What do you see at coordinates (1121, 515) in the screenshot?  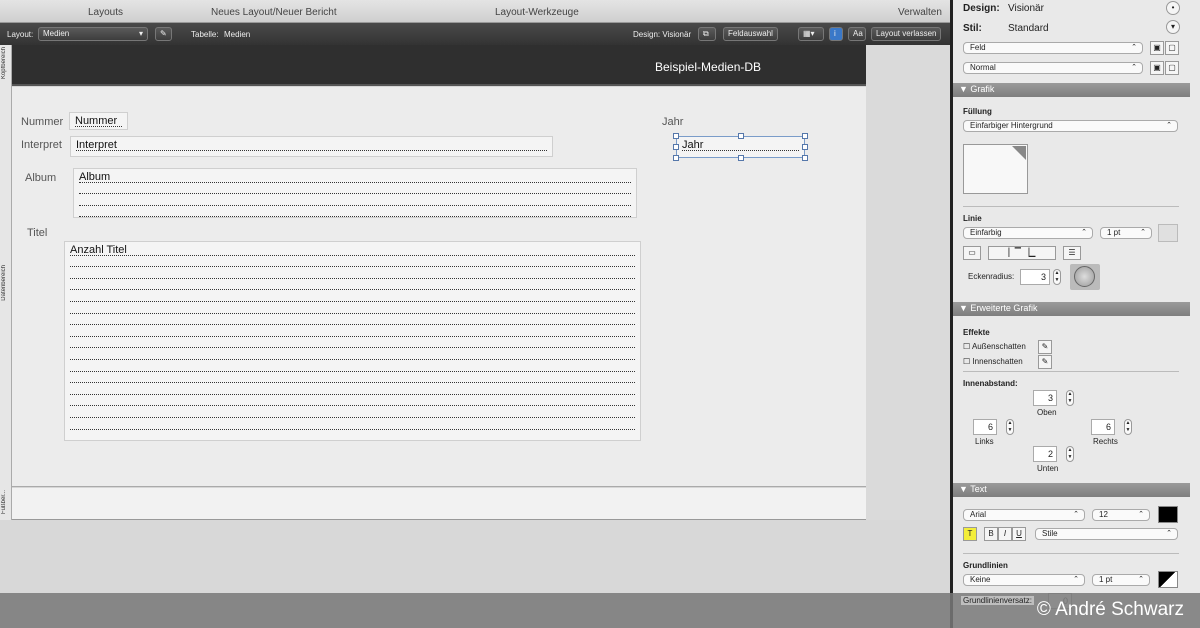 I see `font-size-select: 12` at bounding box center [1121, 515].